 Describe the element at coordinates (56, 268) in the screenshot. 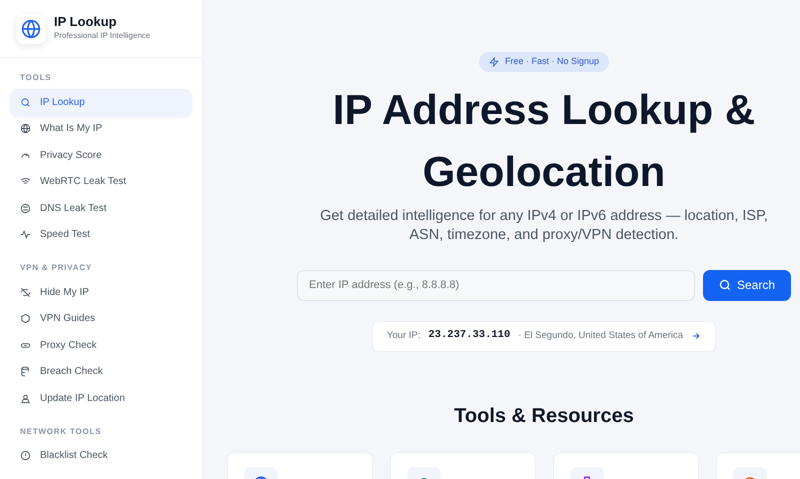

I see `section-label: VPN & PRIVACY` at that location.